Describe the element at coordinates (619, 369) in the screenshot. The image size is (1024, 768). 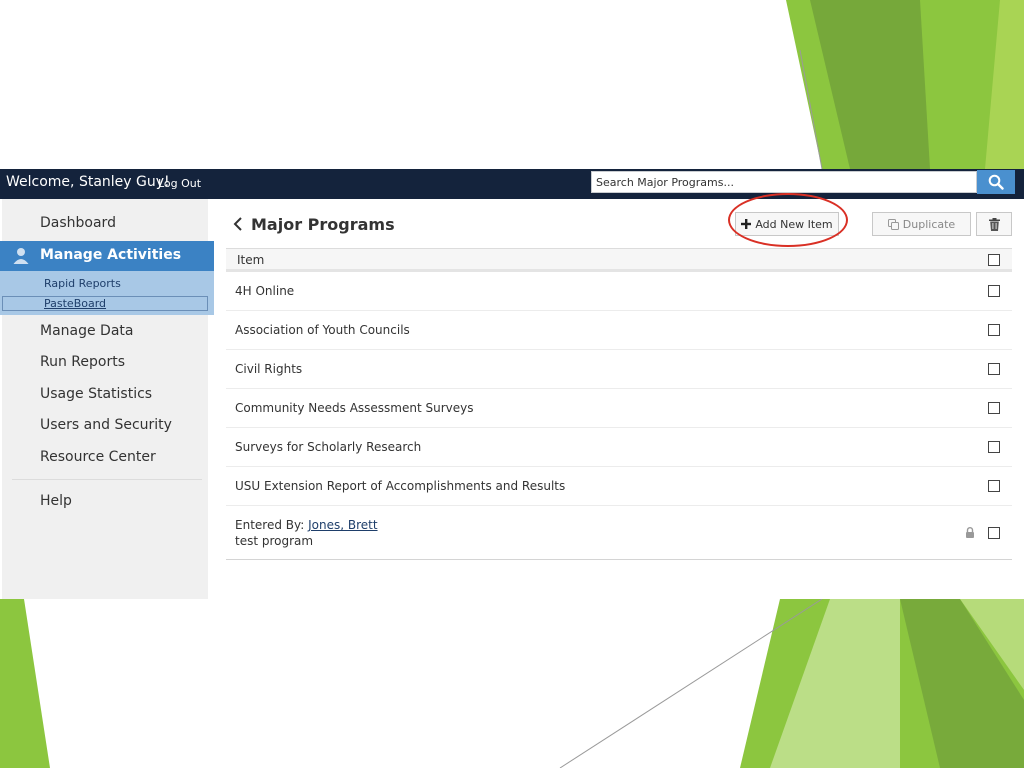
I see `table-row: Civil Rights` at that location.